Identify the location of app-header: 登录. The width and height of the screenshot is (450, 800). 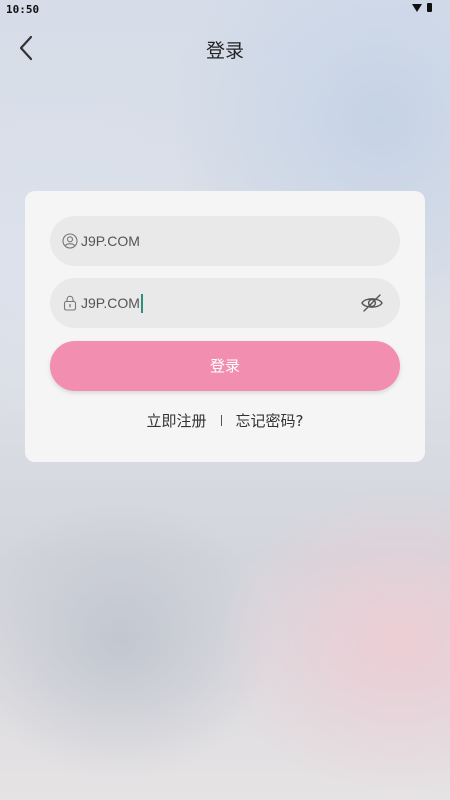
(225, 48).